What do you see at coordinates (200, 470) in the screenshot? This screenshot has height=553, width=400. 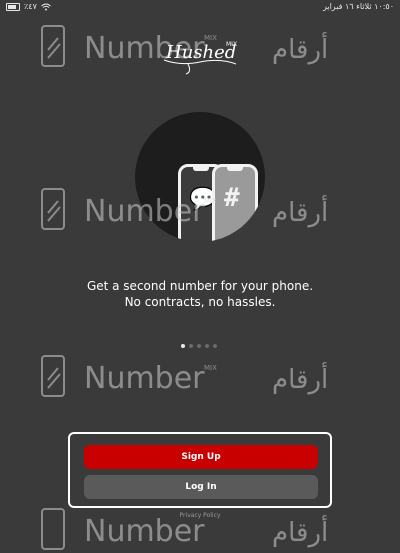 I see `auth-buttons-group: Sign Up Log In` at bounding box center [200, 470].